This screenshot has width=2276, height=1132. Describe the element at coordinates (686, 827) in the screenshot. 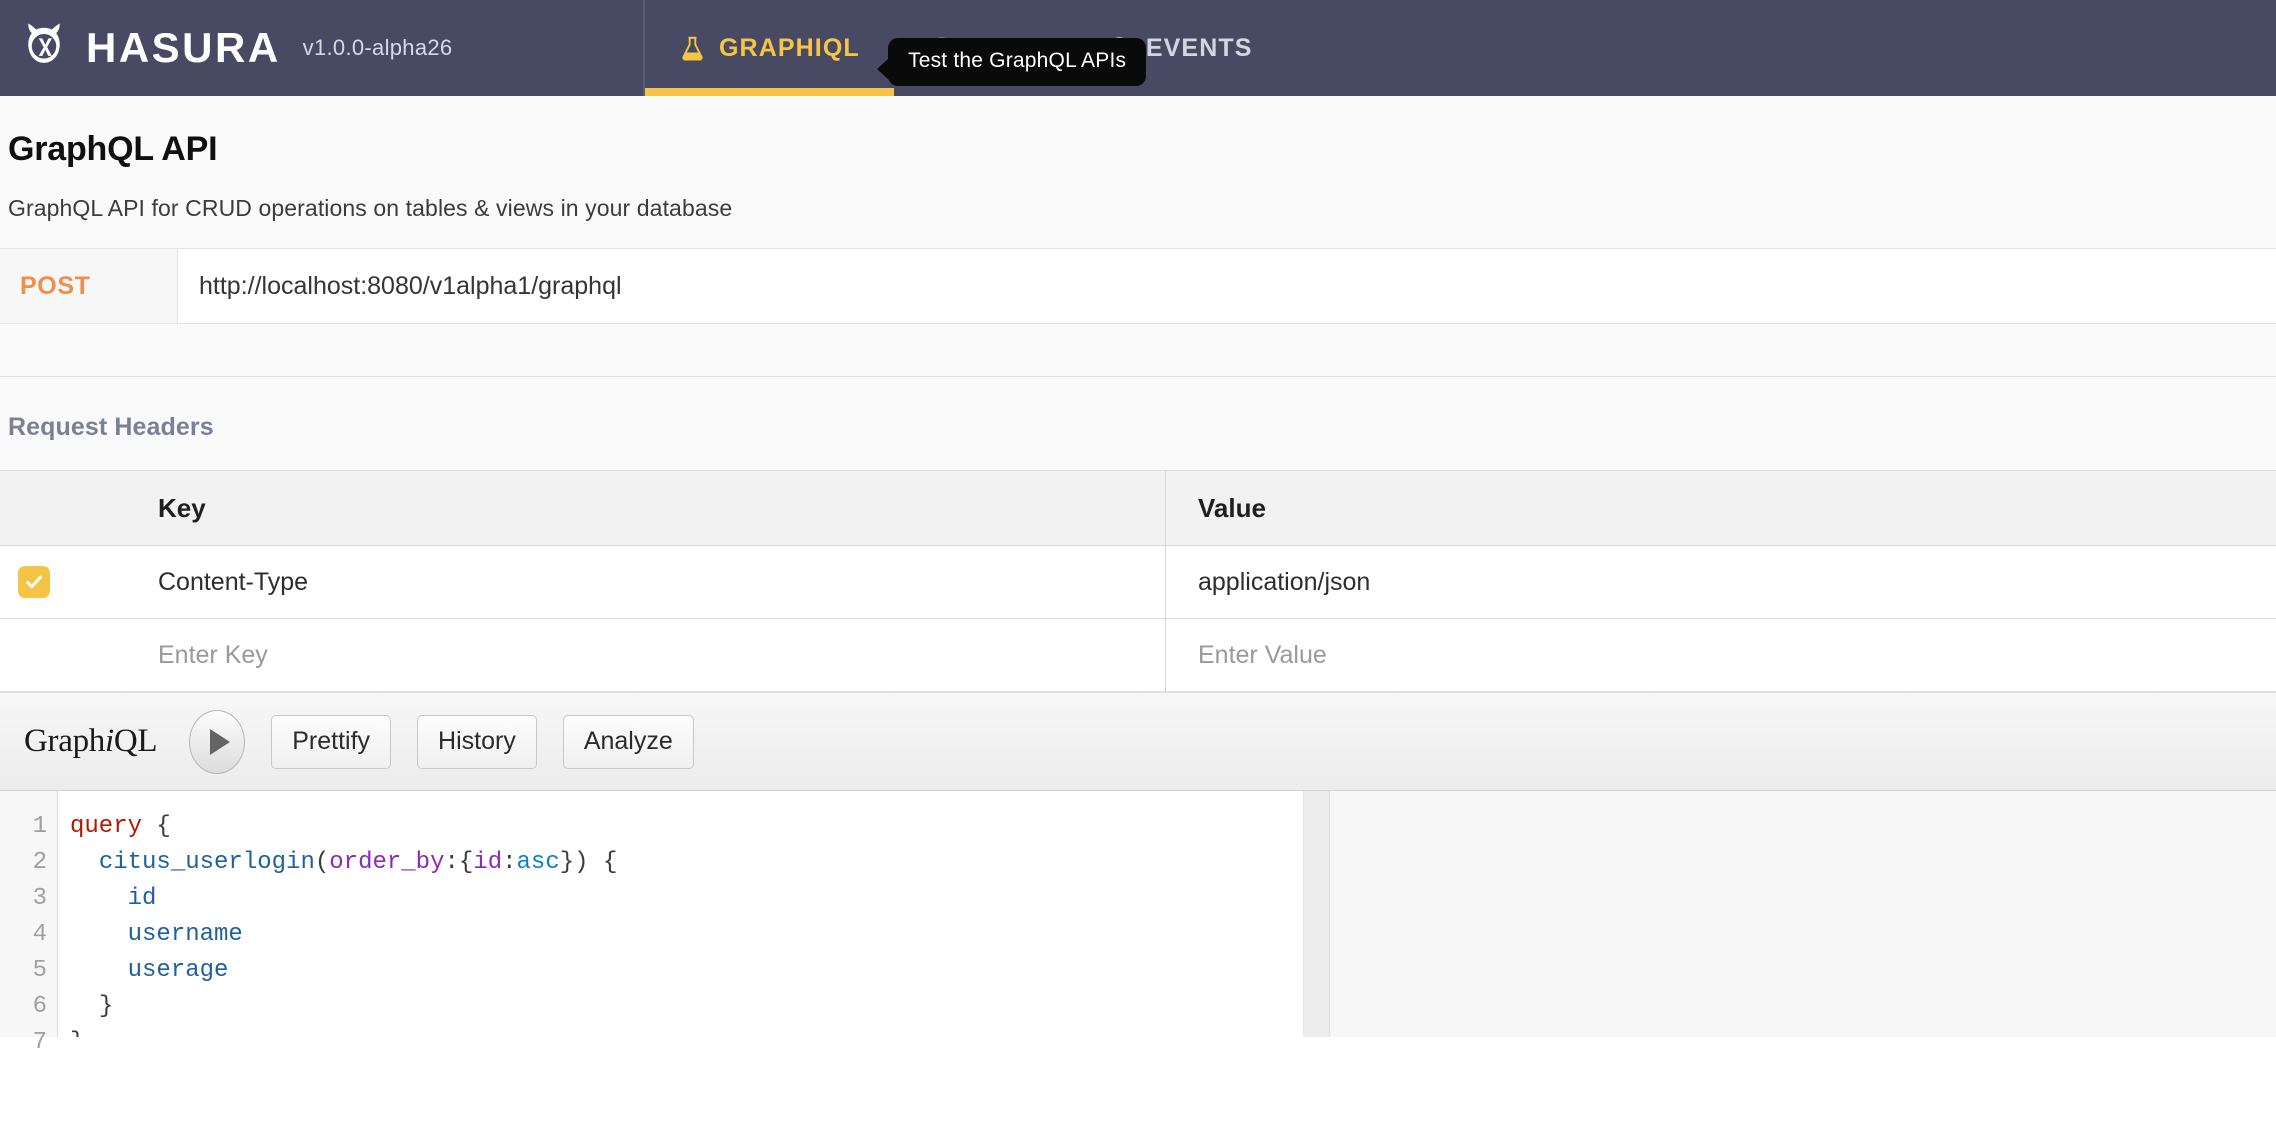

I see `code-line: query {` at that location.